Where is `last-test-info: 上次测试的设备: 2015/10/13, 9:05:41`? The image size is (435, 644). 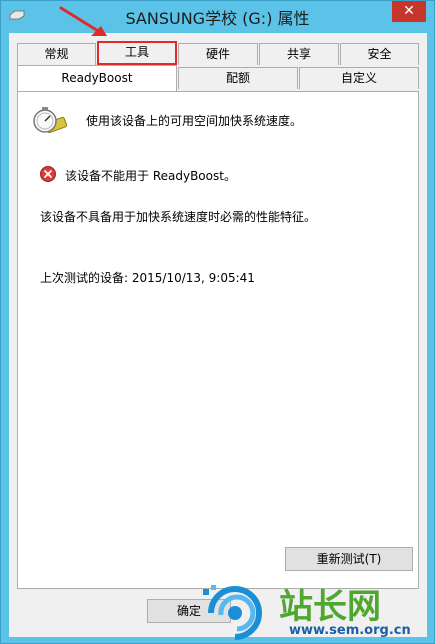 last-test-info: 上次测试的设备: 2015/10/13, 9:05:41 is located at coordinates (147, 278).